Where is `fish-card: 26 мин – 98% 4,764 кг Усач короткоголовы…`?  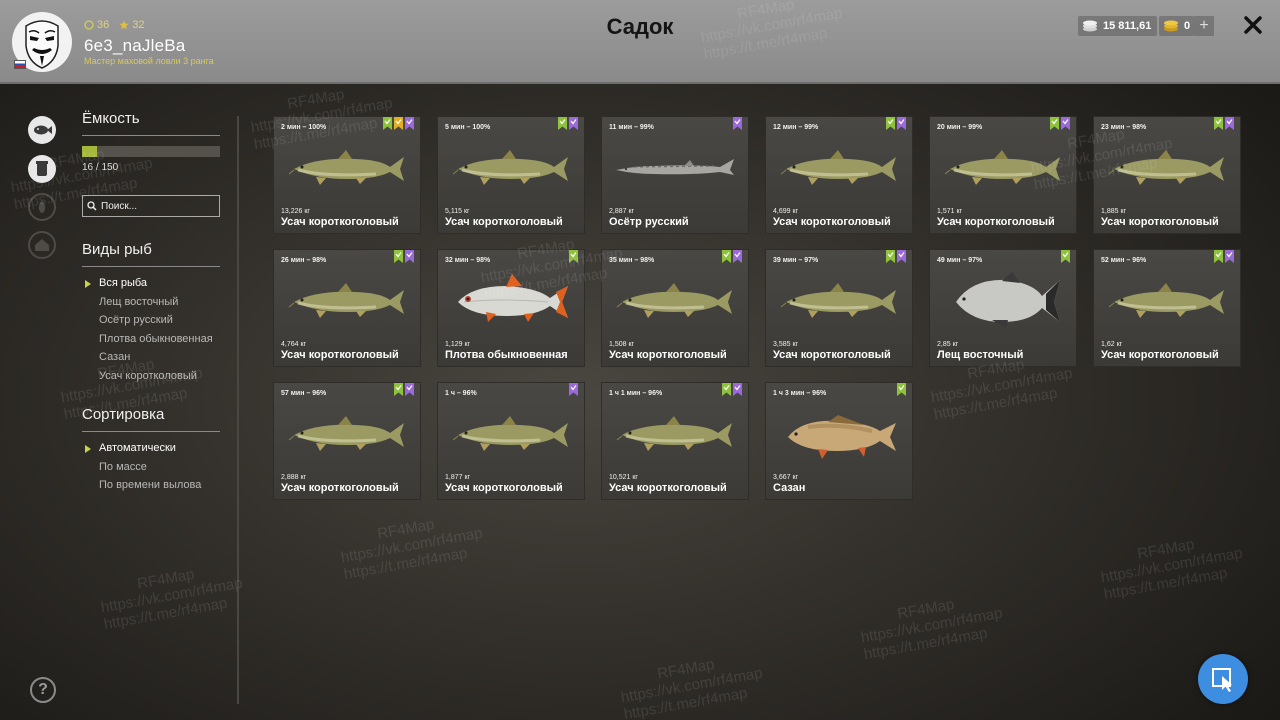 fish-card: 26 мин – 98% 4,764 кг Усач короткоголовы… is located at coordinates (347, 308).